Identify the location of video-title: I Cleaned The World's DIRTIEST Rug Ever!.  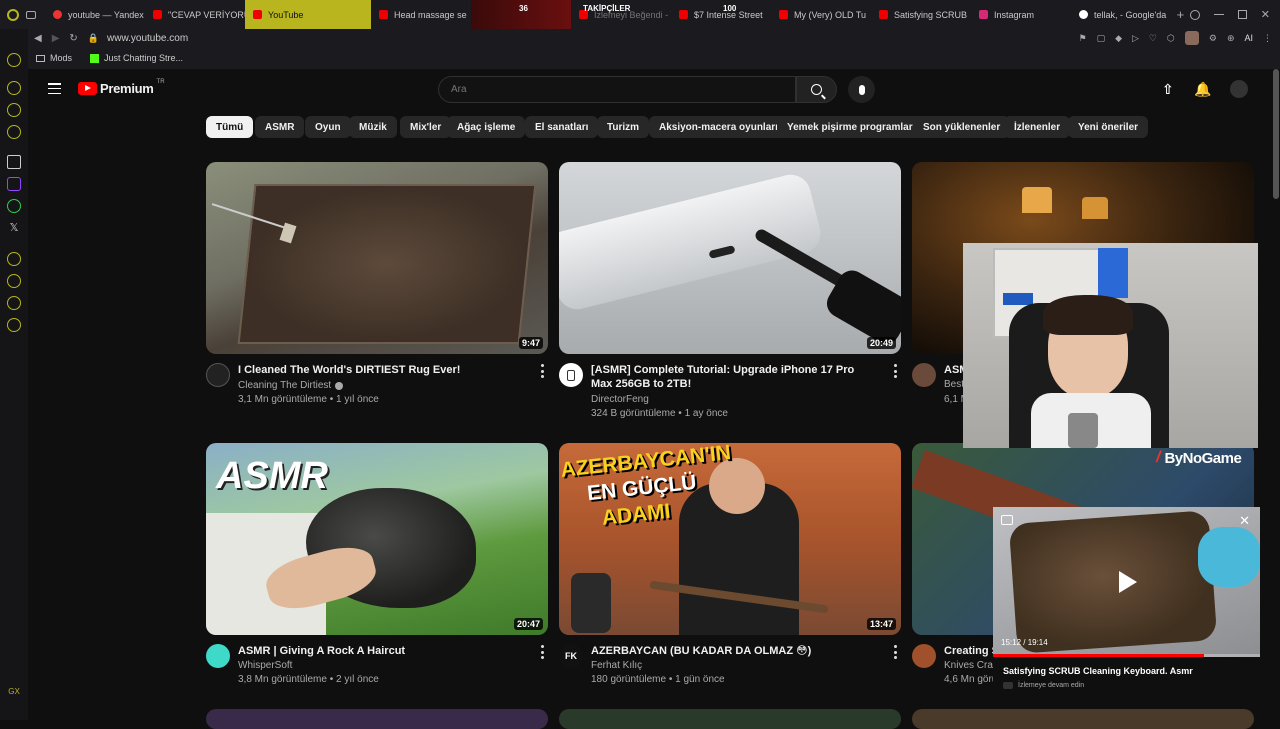
(383, 370).